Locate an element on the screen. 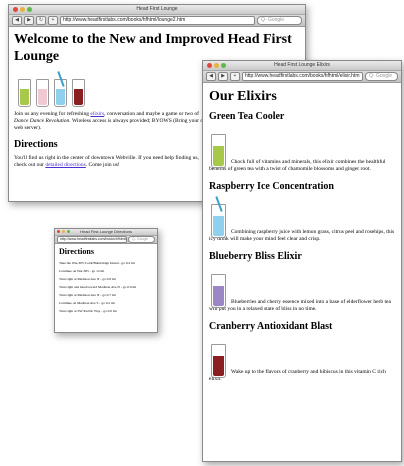  elixirs-search-field: Q- Google is located at coordinates (381, 76).